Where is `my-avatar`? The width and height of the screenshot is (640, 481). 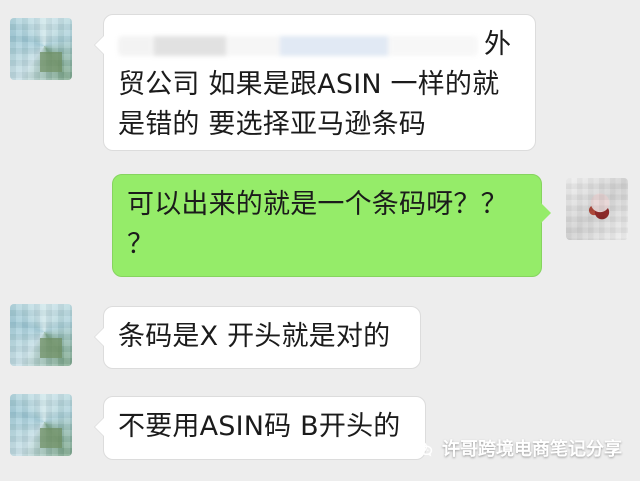 my-avatar is located at coordinates (597, 209).